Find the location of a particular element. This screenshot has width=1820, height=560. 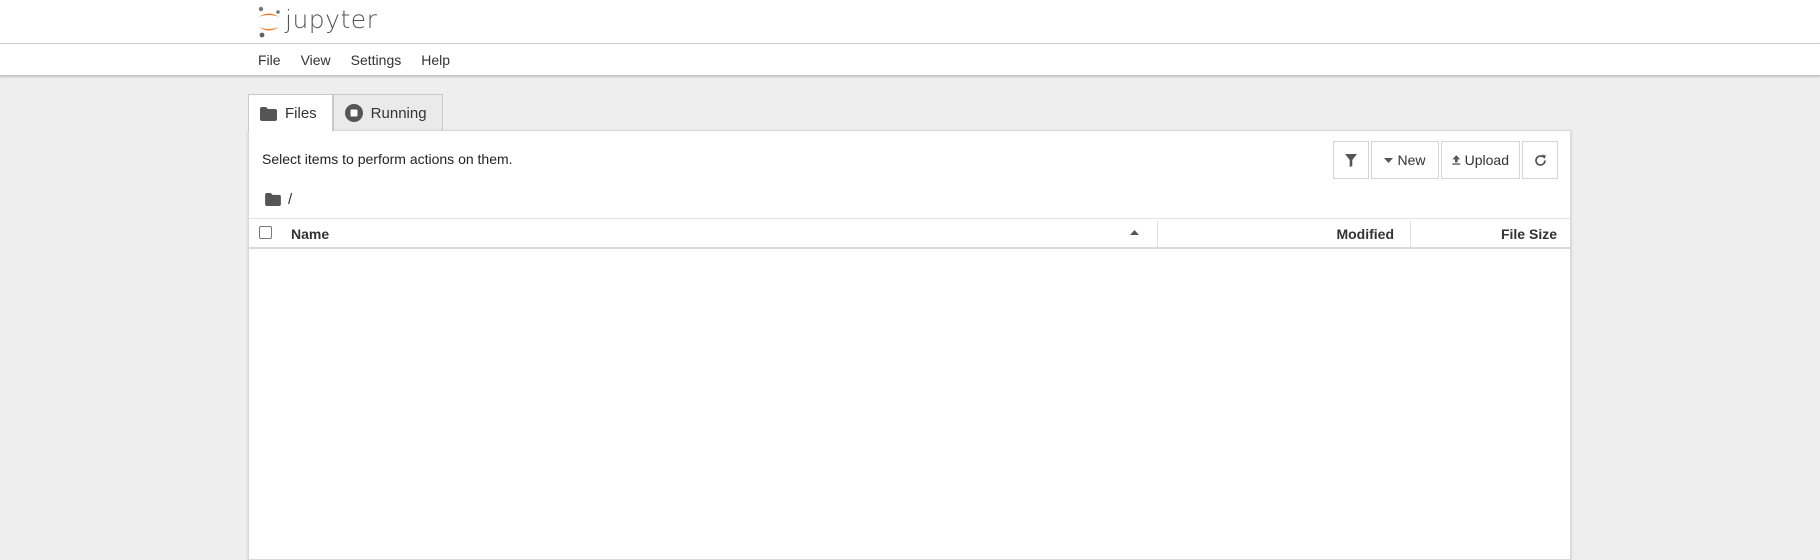

selection-hint: Select items to perform actions on them. is located at coordinates (387, 159).